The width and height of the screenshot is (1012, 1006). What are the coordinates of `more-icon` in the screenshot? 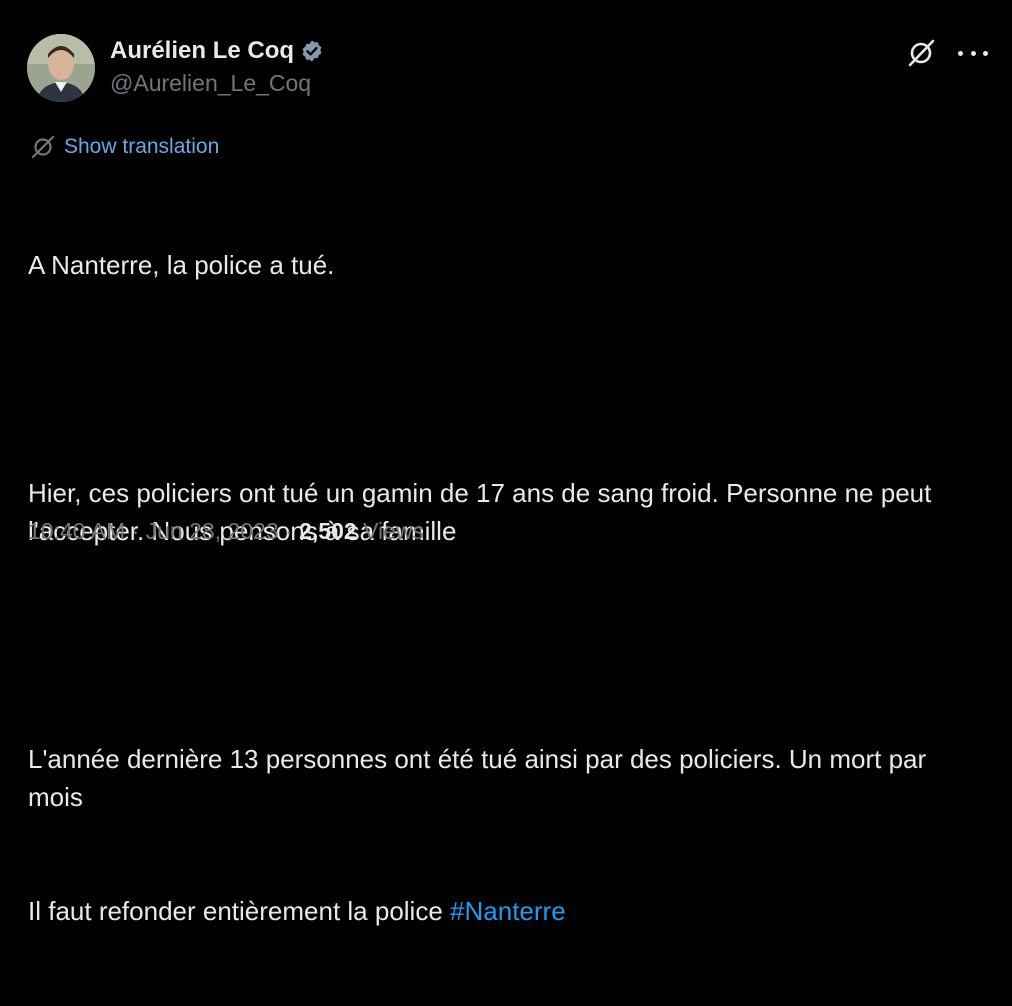 It's located at (973, 53).